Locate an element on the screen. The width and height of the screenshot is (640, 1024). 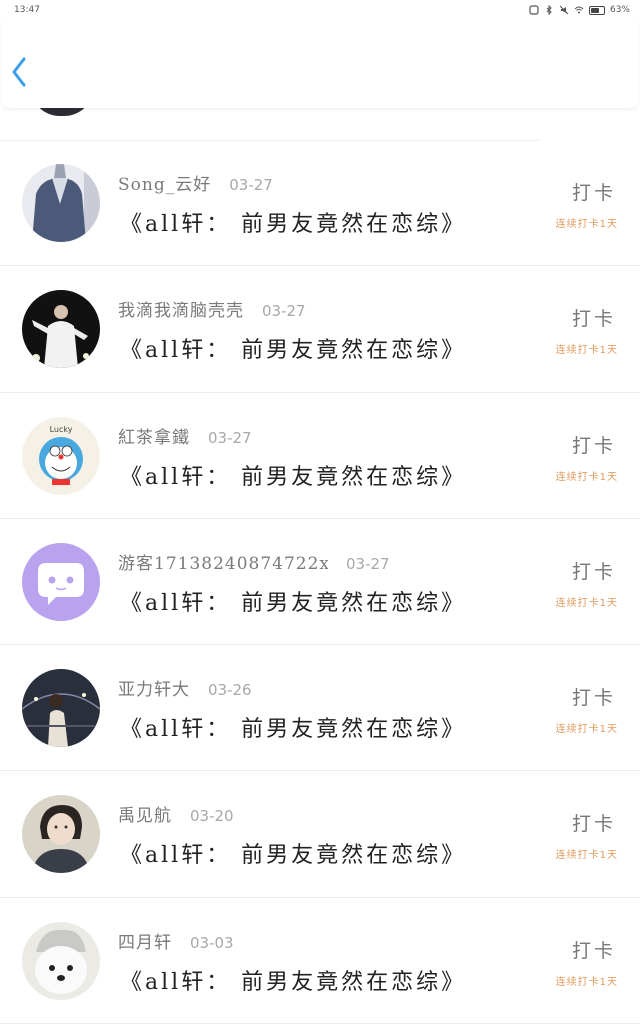
date: 03-20 is located at coordinates (212, 816).